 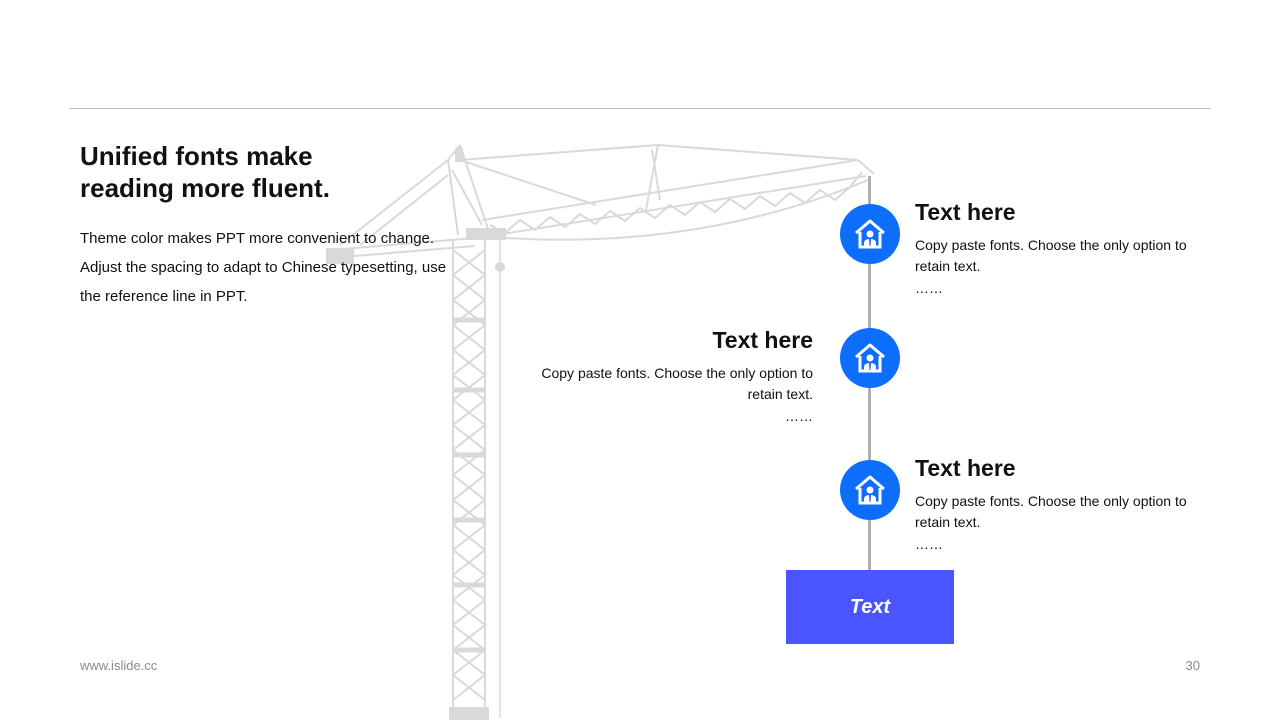 What do you see at coordinates (119, 665) in the screenshot?
I see `footer-website: www.islide.cc` at bounding box center [119, 665].